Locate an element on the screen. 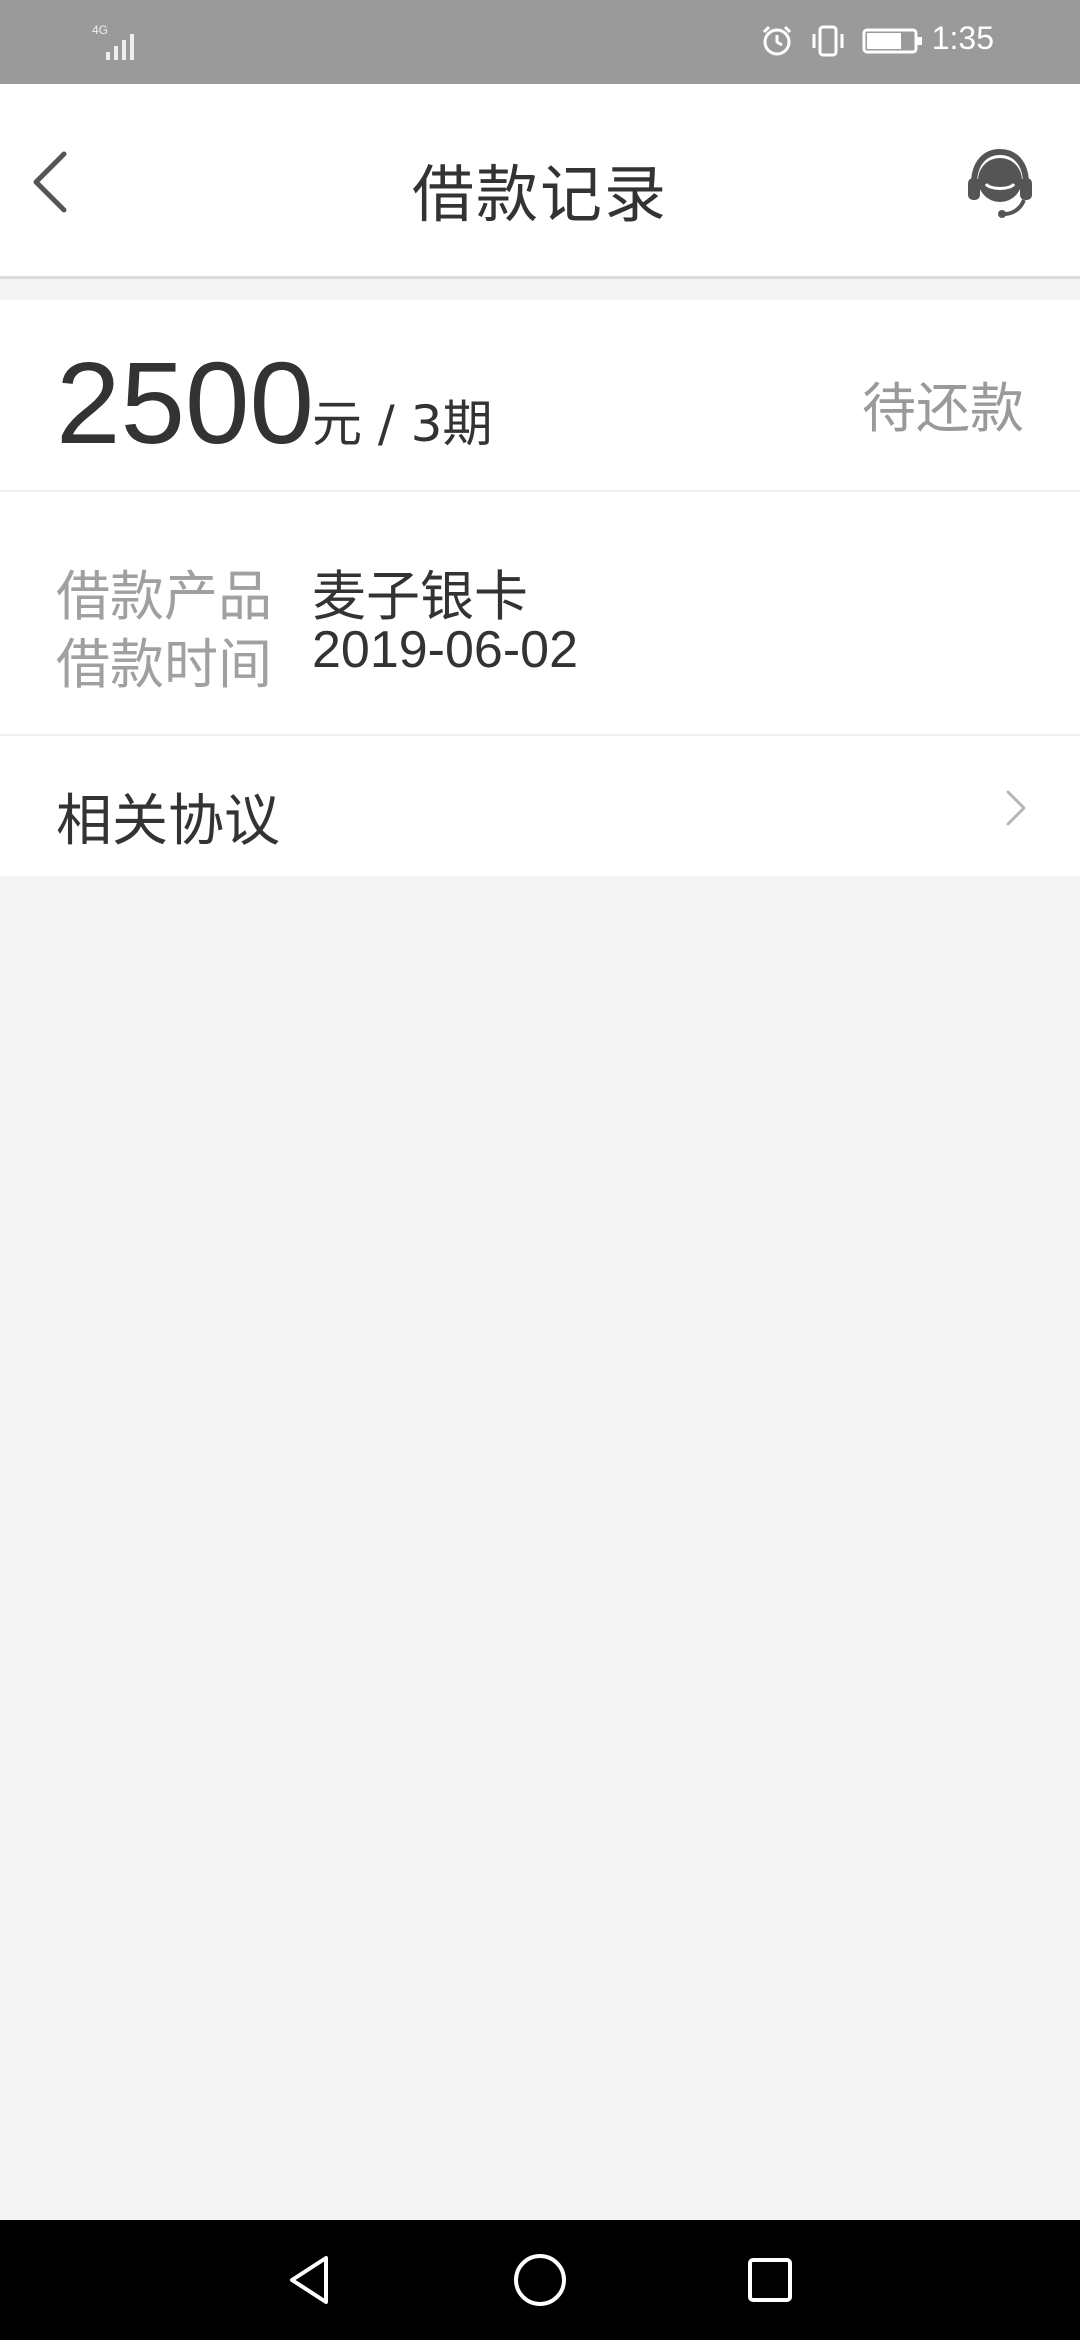 The image size is (1080, 2340). page-title: 借款记录 is located at coordinates (539, 194).